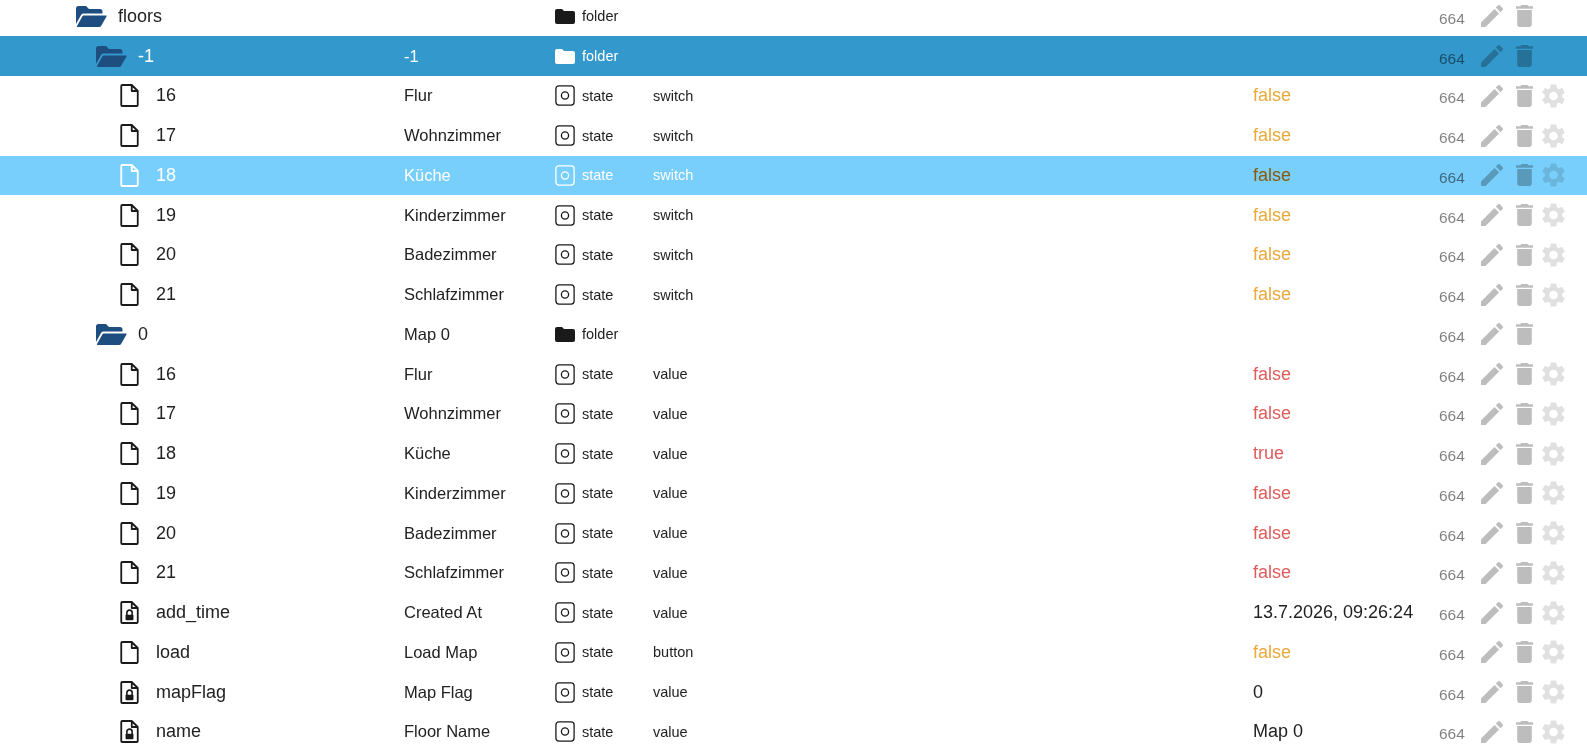  What do you see at coordinates (1272, 573) in the screenshot?
I see `object-value: false` at bounding box center [1272, 573].